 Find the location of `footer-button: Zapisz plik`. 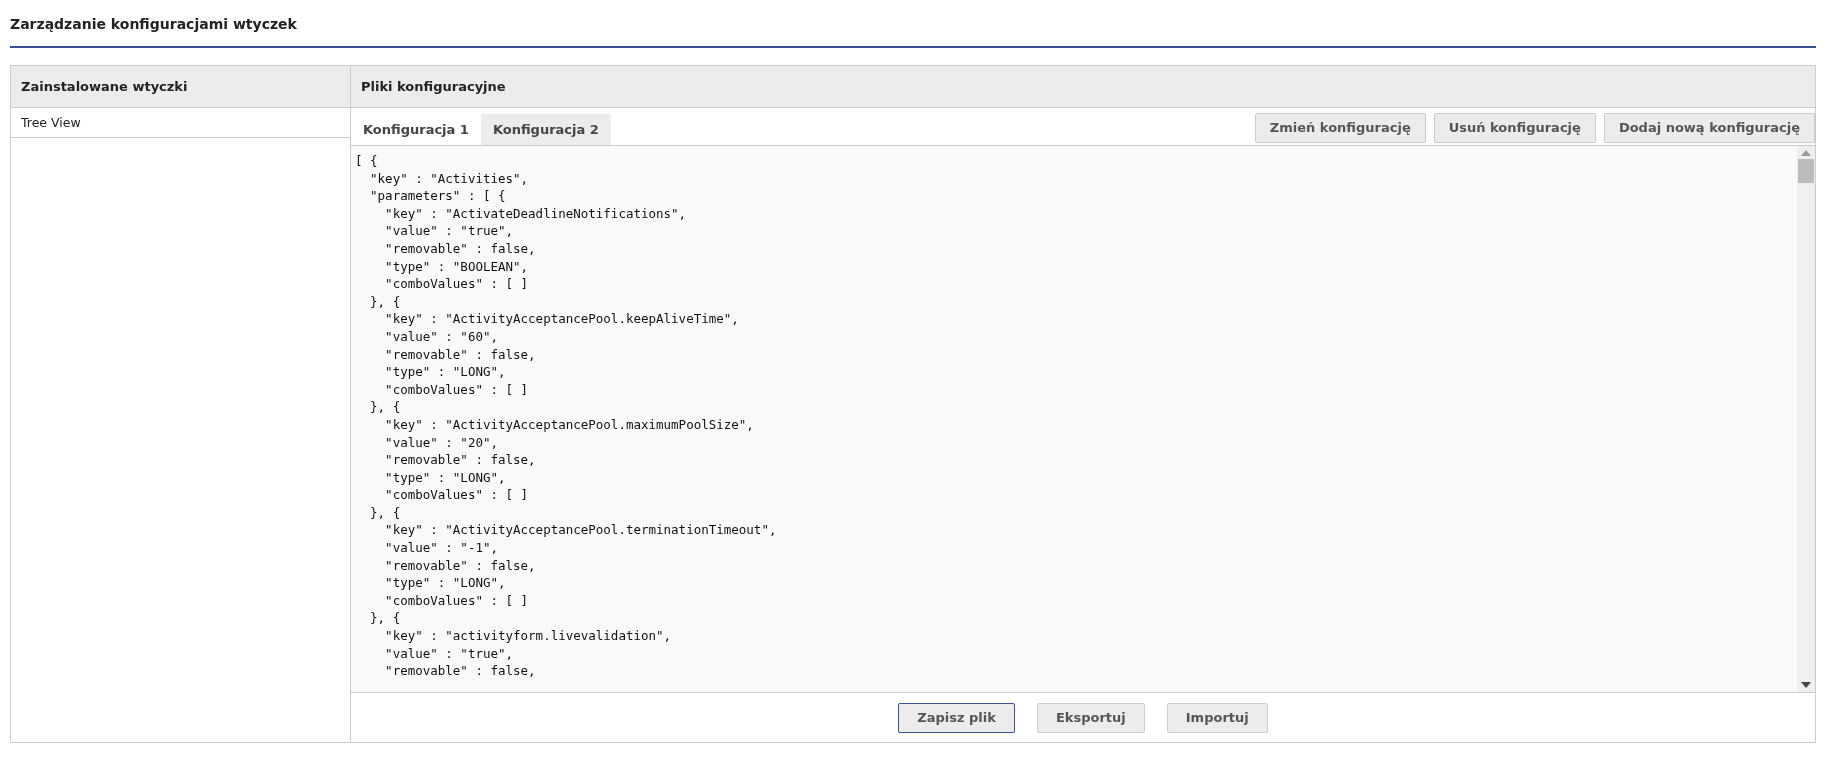

footer-button: Zapisz plik is located at coordinates (956, 717).